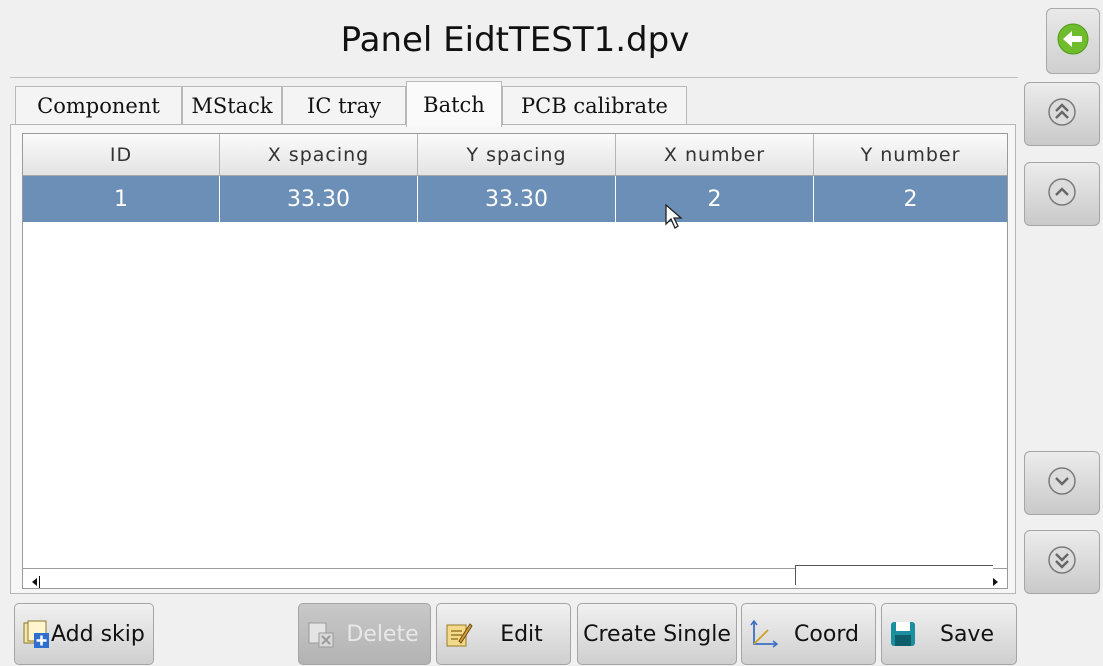 This screenshot has height=666, width=1103. I want to click on add-skip-label: Add skip, so click(98, 634).